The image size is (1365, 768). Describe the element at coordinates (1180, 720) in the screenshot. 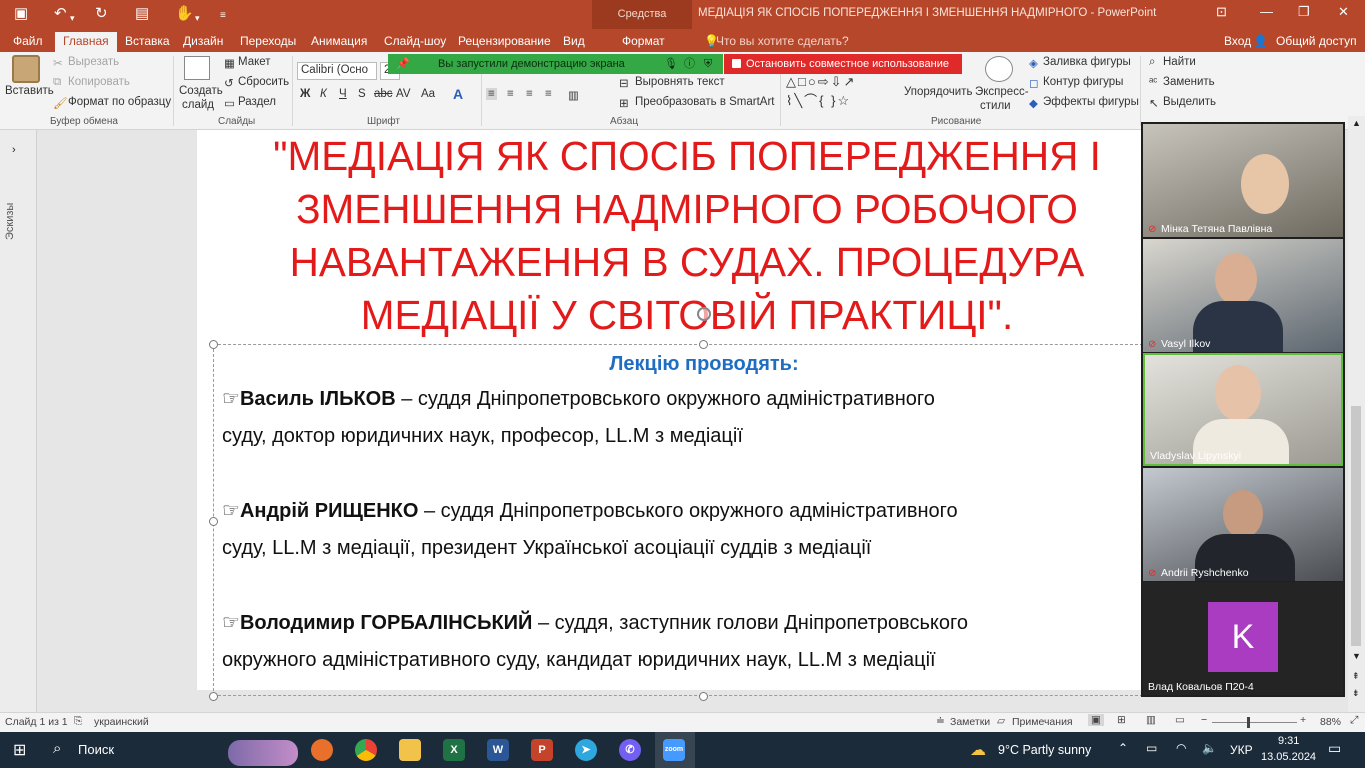

I see `slideshow-view-icon: ▭` at that location.